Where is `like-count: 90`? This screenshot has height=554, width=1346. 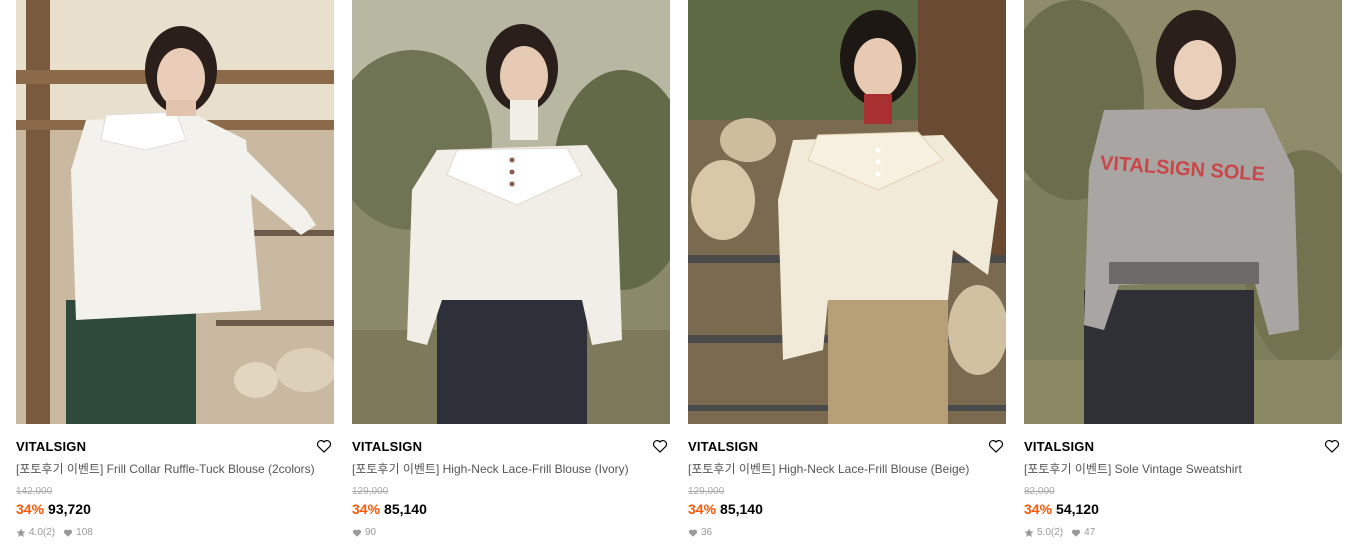 like-count: 90 is located at coordinates (371, 532).